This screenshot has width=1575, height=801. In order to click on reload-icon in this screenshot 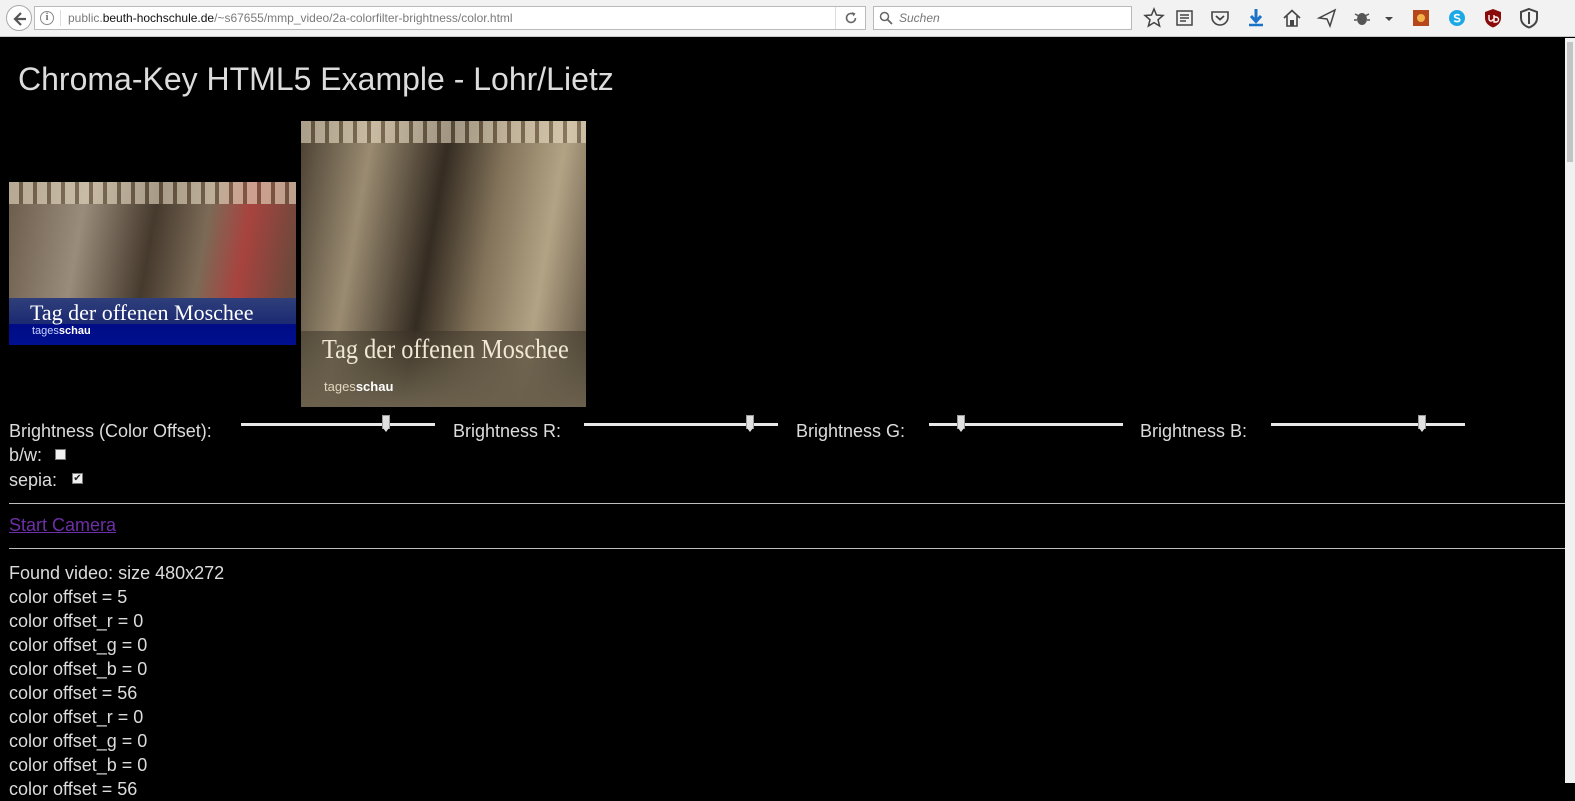, I will do `click(851, 18)`.